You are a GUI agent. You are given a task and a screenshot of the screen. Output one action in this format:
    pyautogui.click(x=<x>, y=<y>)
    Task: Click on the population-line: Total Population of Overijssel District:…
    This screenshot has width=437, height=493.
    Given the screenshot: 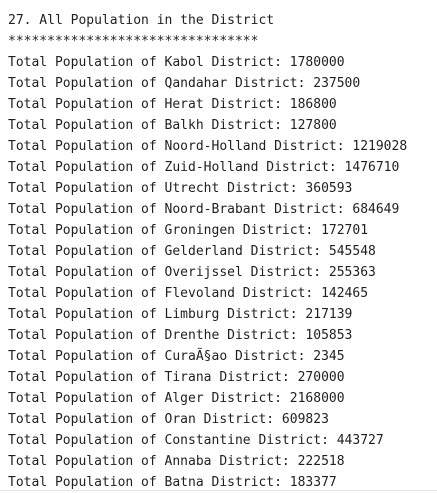 What is the action you would take?
    pyautogui.click(x=192, y=272)
    